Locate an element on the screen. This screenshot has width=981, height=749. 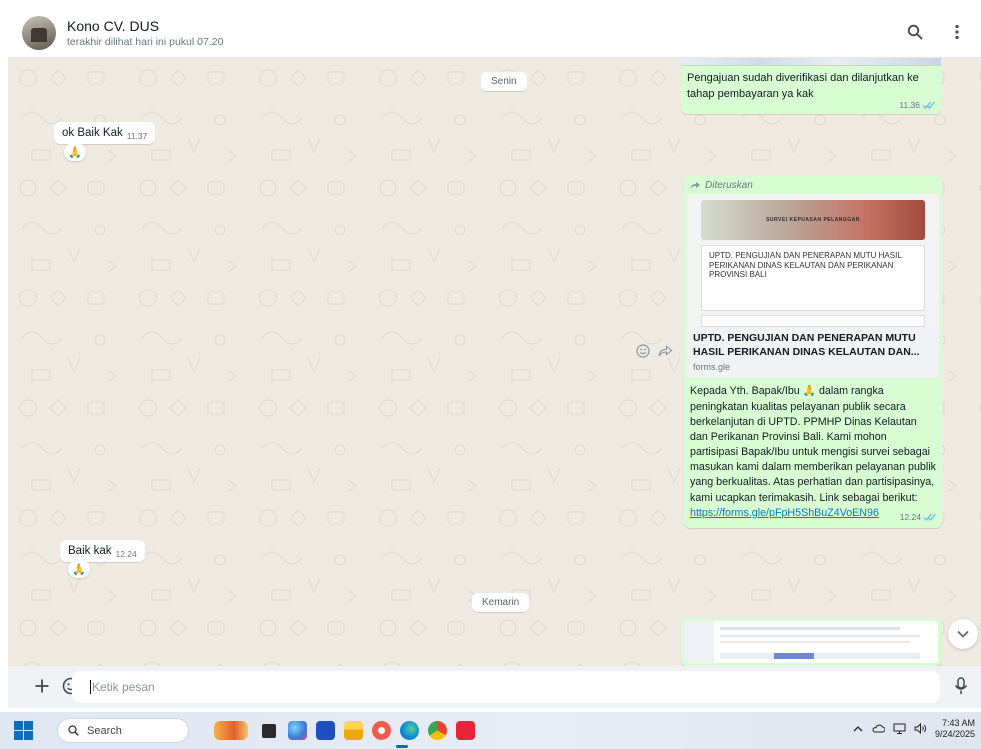
app-icon-orange is located at coordinates (381, 730).